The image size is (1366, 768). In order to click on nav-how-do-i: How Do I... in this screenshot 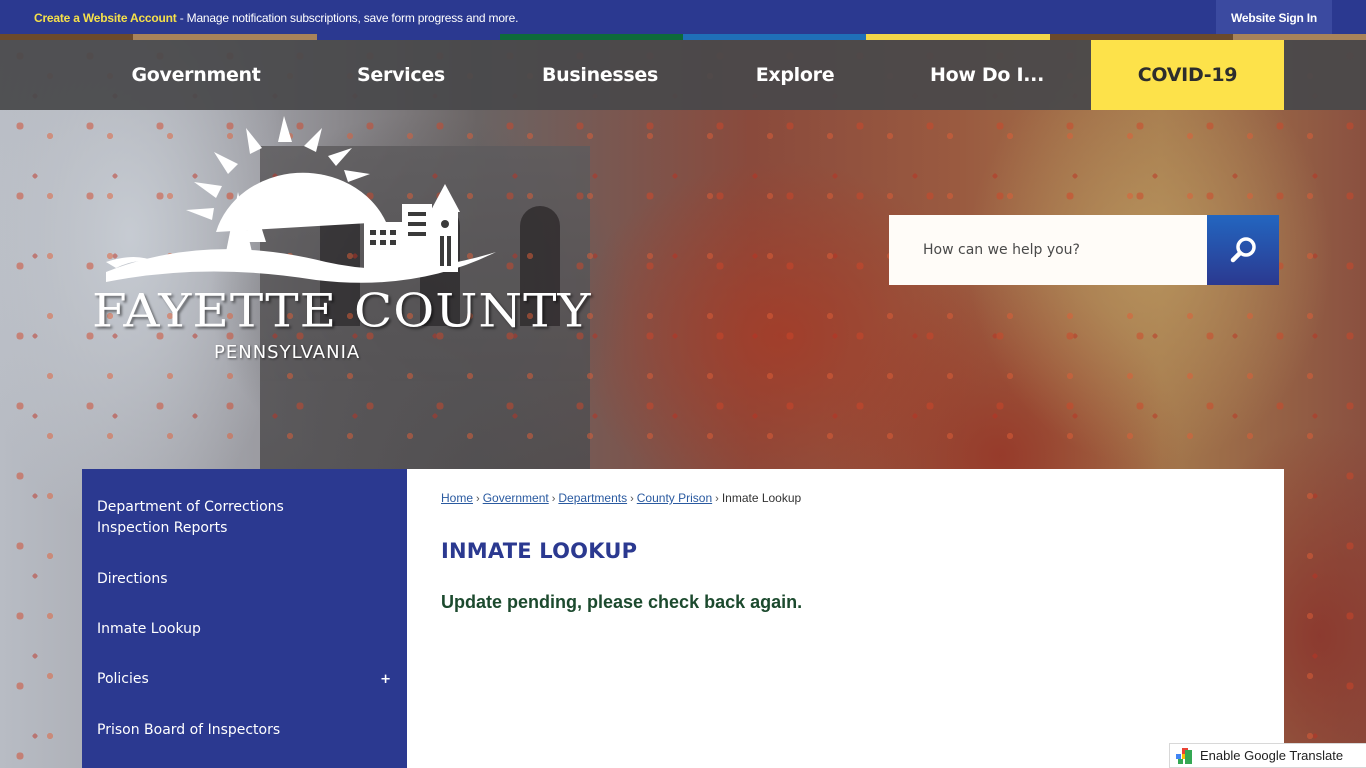, I will do `click(987, 75)`.